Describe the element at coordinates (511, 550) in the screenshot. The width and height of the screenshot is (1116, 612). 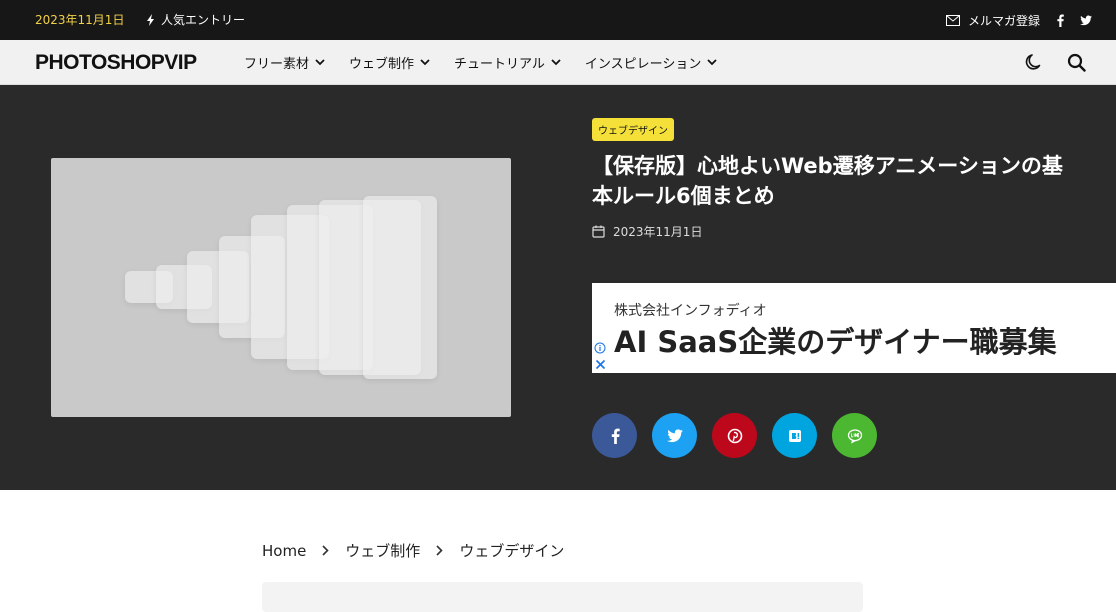
I see `breadcrumb-web-design: ウェブデザイン` at that location.